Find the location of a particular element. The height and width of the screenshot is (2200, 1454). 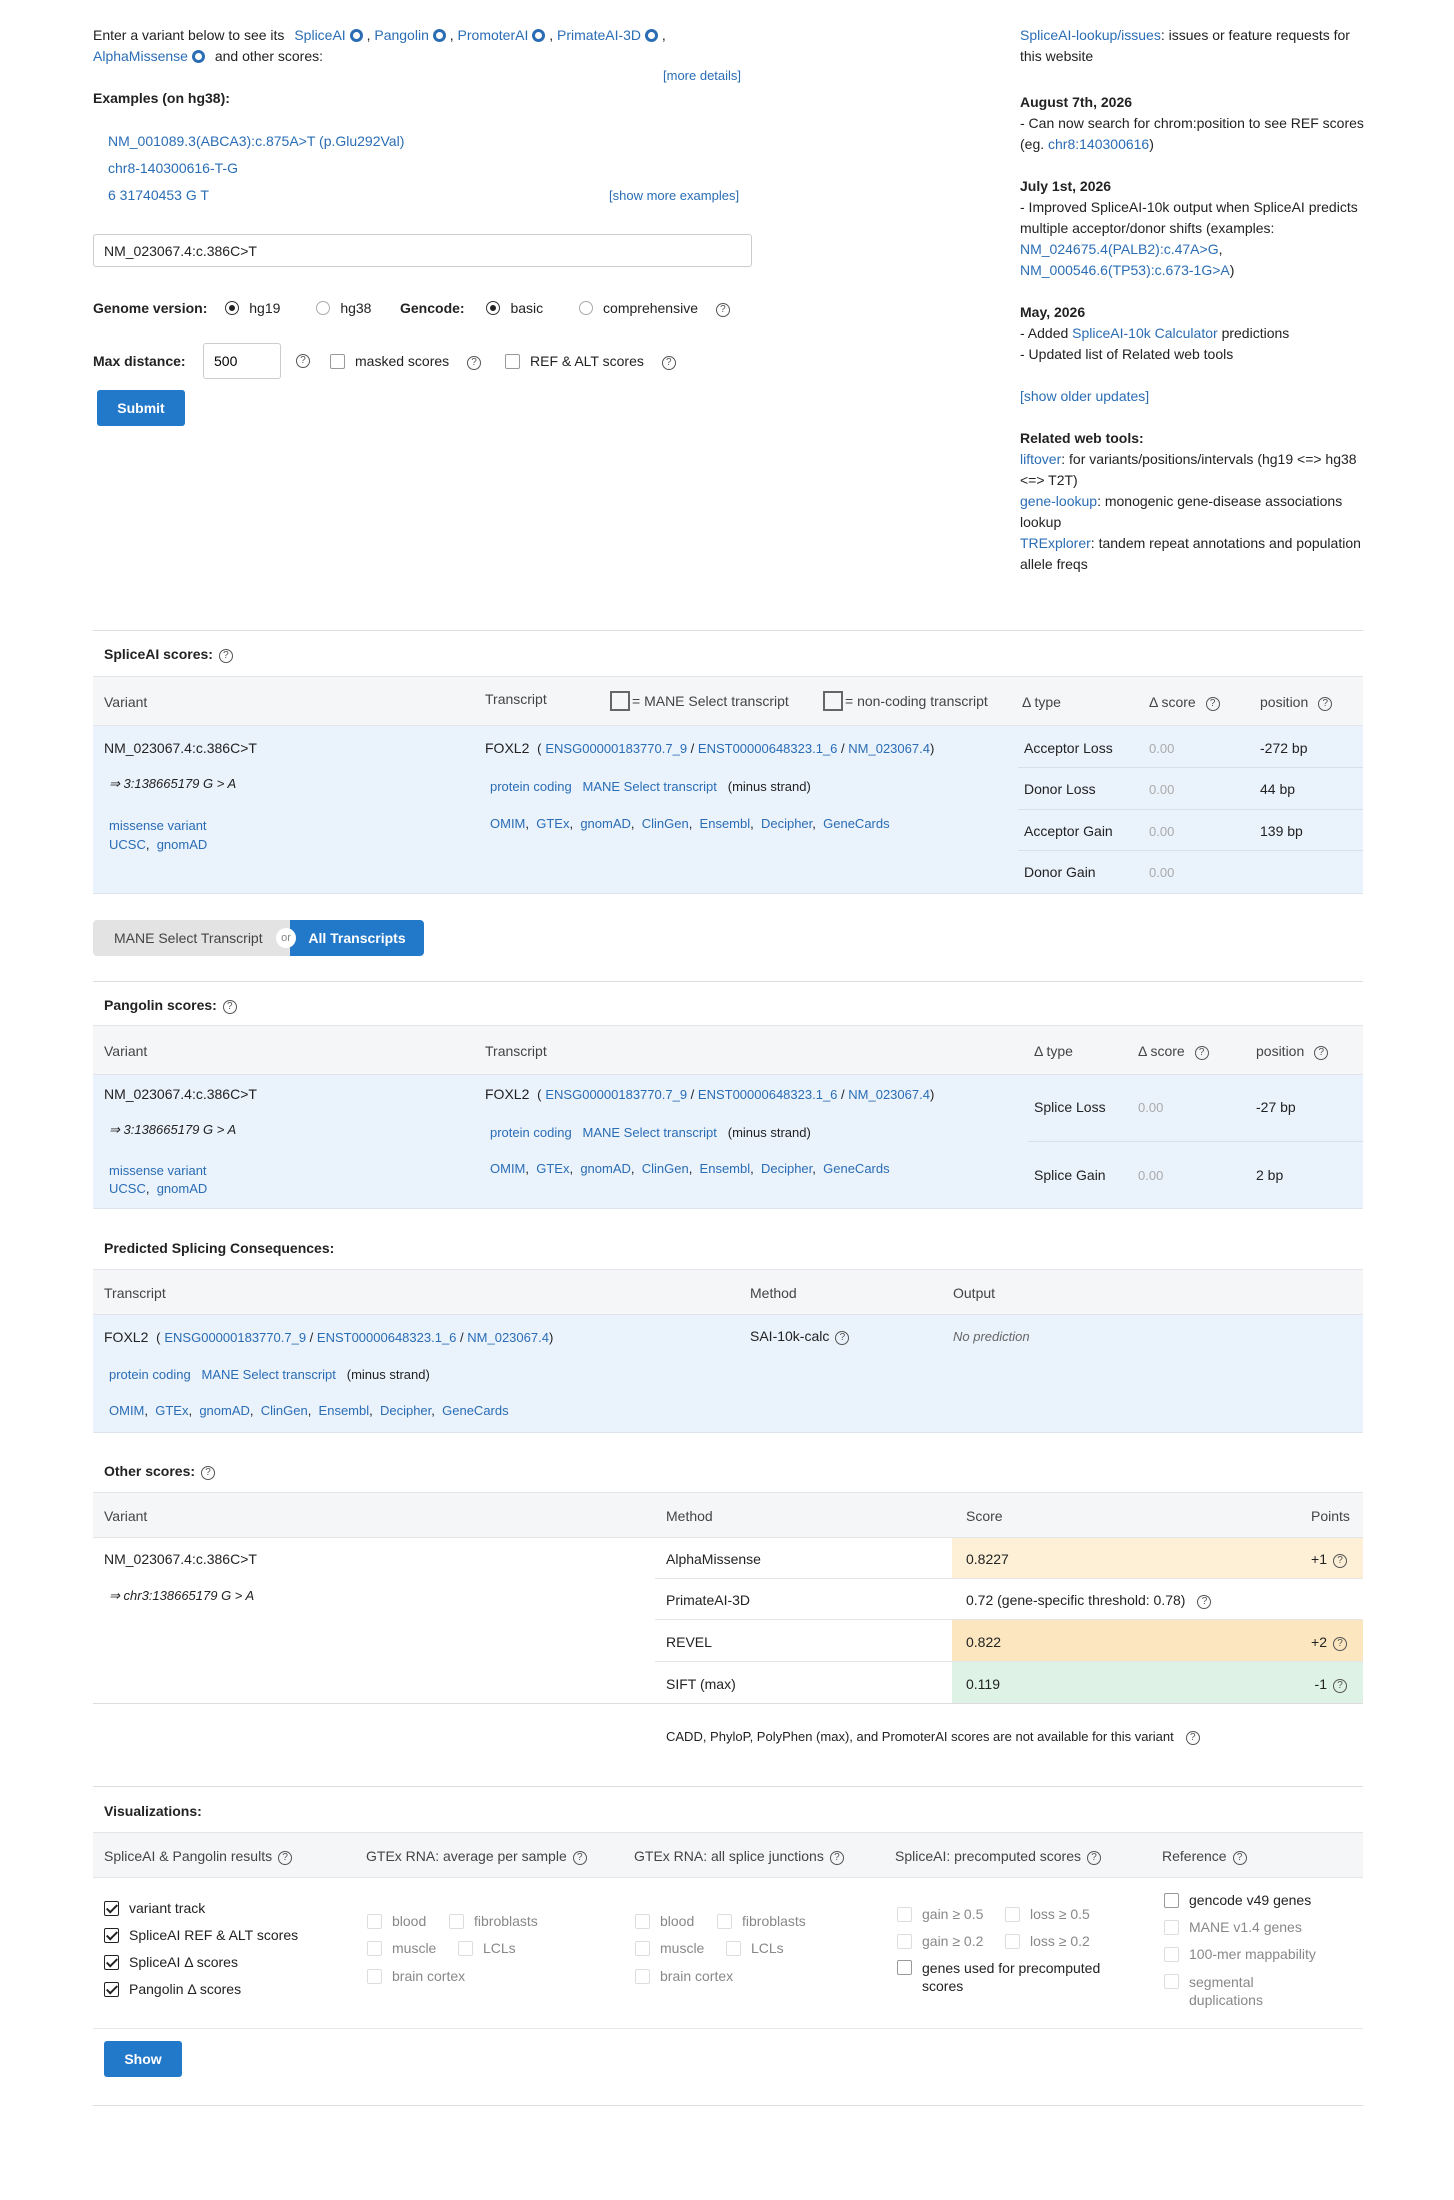

submit-button: Submit is located at coordinates (141, 408).